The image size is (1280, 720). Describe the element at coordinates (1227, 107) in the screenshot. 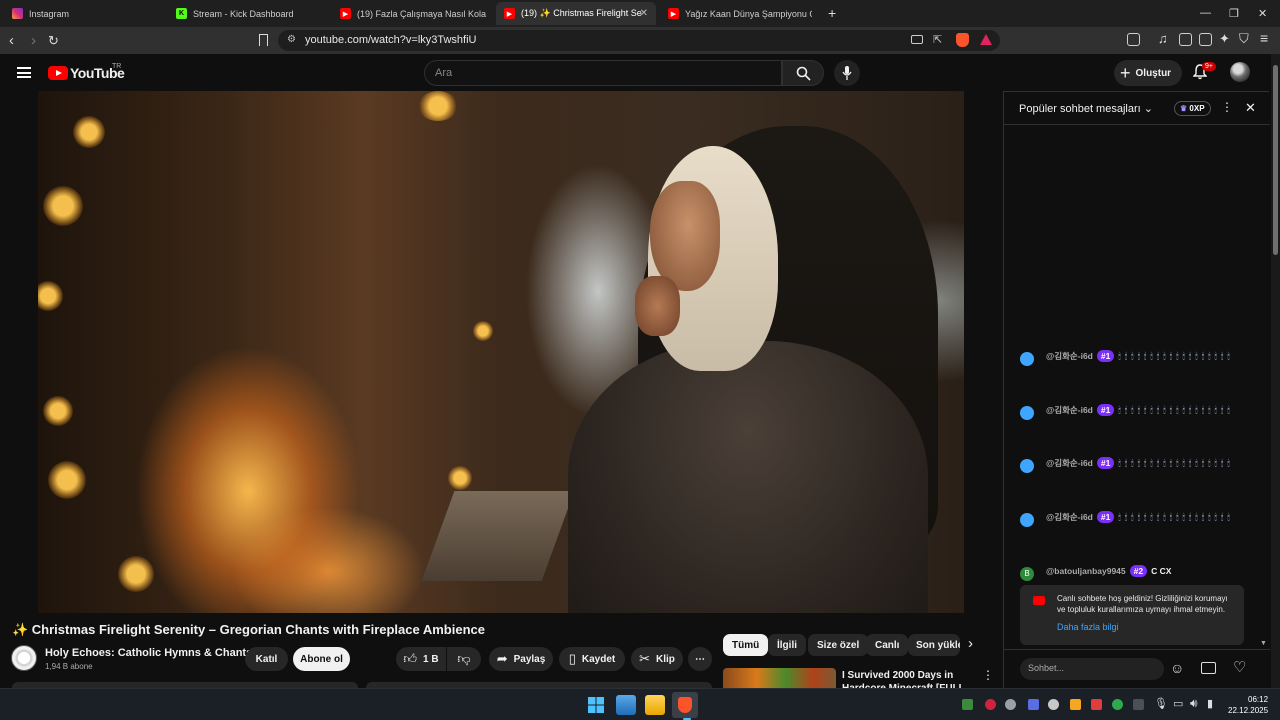

I see `chat-options-icon: ⋮` at that location.